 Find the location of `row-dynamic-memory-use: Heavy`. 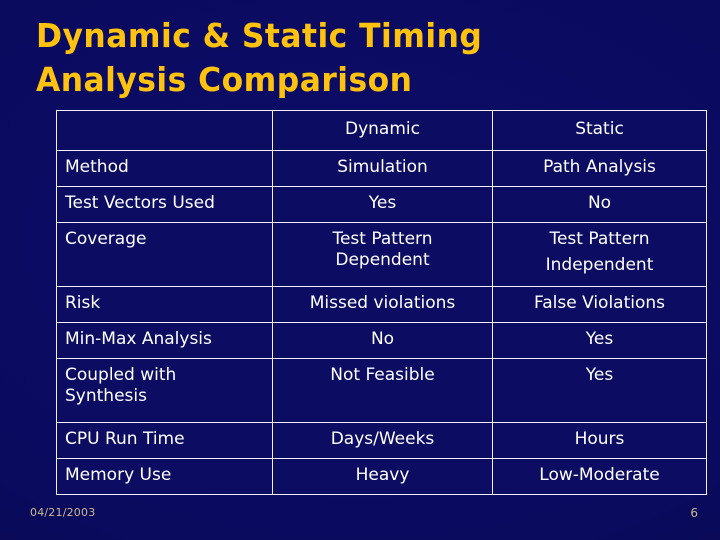

row-dynamic-memory-use: Heavy is located at coordinates (382, 476).